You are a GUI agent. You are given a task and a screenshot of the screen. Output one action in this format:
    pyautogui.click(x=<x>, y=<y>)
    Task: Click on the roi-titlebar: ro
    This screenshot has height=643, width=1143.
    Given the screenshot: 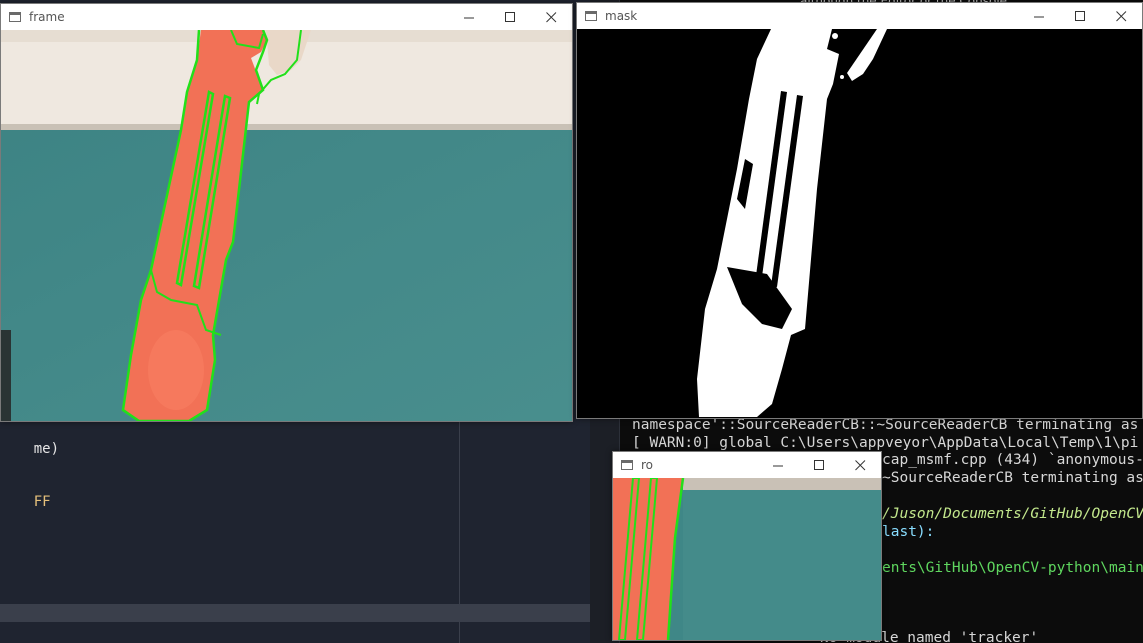 What is the action you would take?
    pyautogui.click(x=747, y=465)
    